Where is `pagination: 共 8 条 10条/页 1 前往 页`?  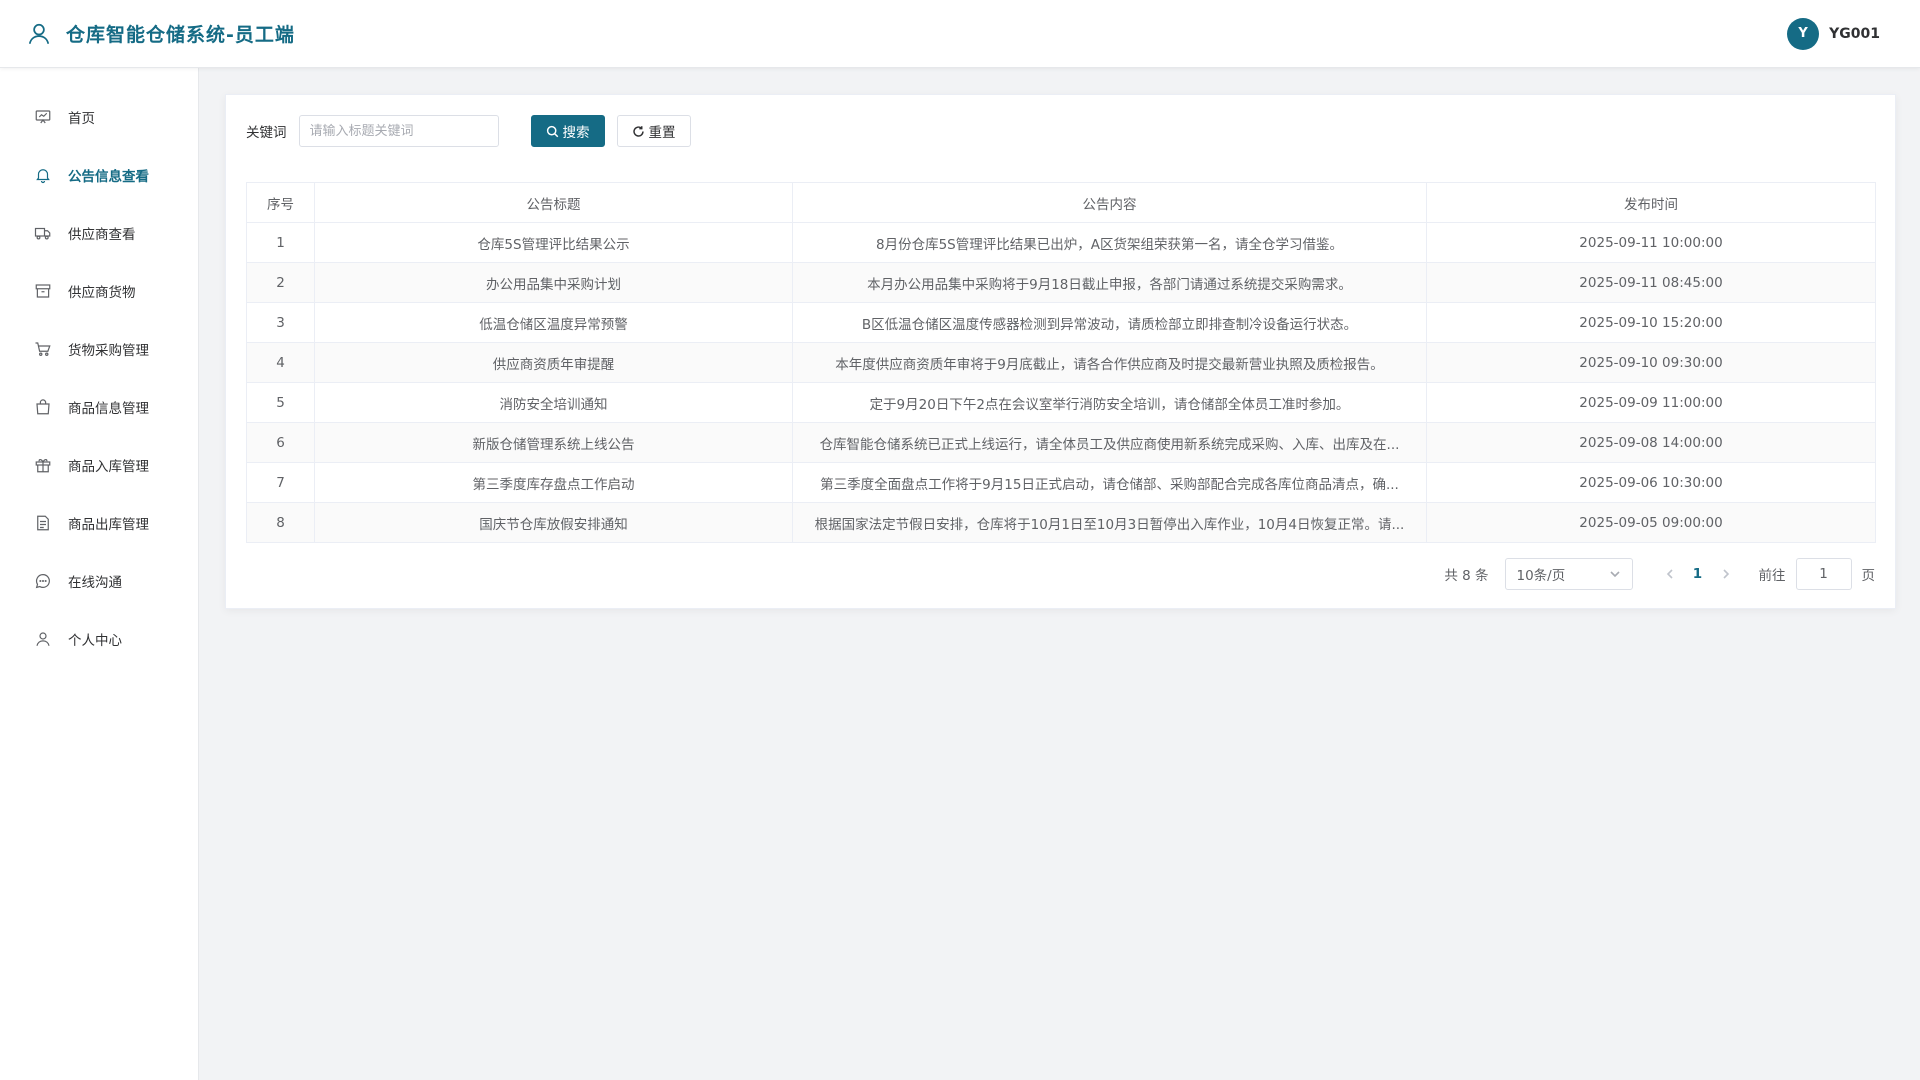
pagination: 共 8 条 10条/页 1 前往 页 is located at coordinates (1060, 574).